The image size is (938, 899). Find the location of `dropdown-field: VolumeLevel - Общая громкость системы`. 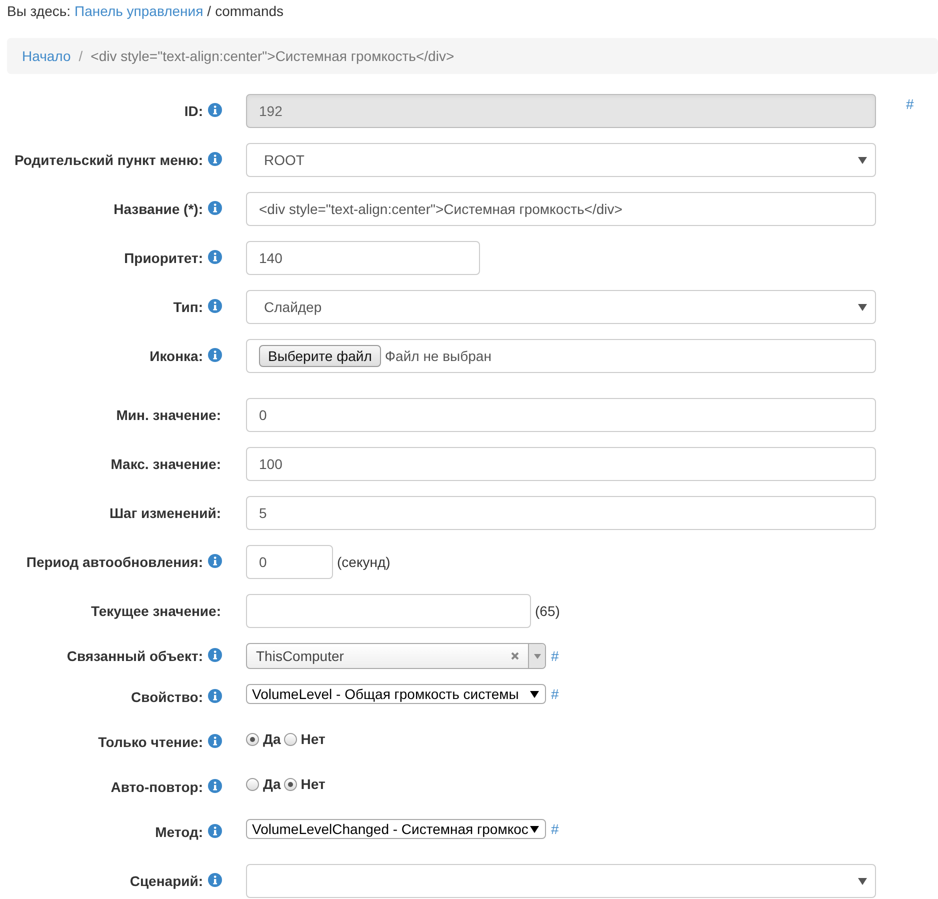

dropdown-field: VolumeLevel - Общая громкость системы is located at coordinates (396, 694).